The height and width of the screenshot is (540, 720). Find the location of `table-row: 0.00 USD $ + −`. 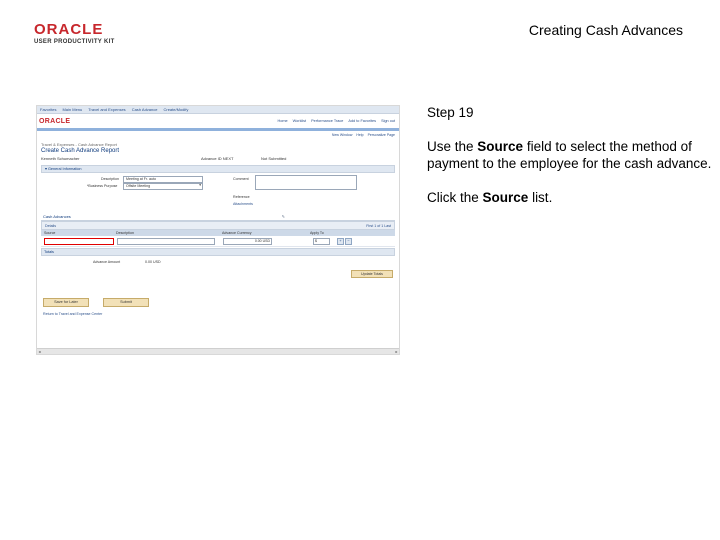

table-row: 0.00 USD $ + − is located at coordinates (218, 241).